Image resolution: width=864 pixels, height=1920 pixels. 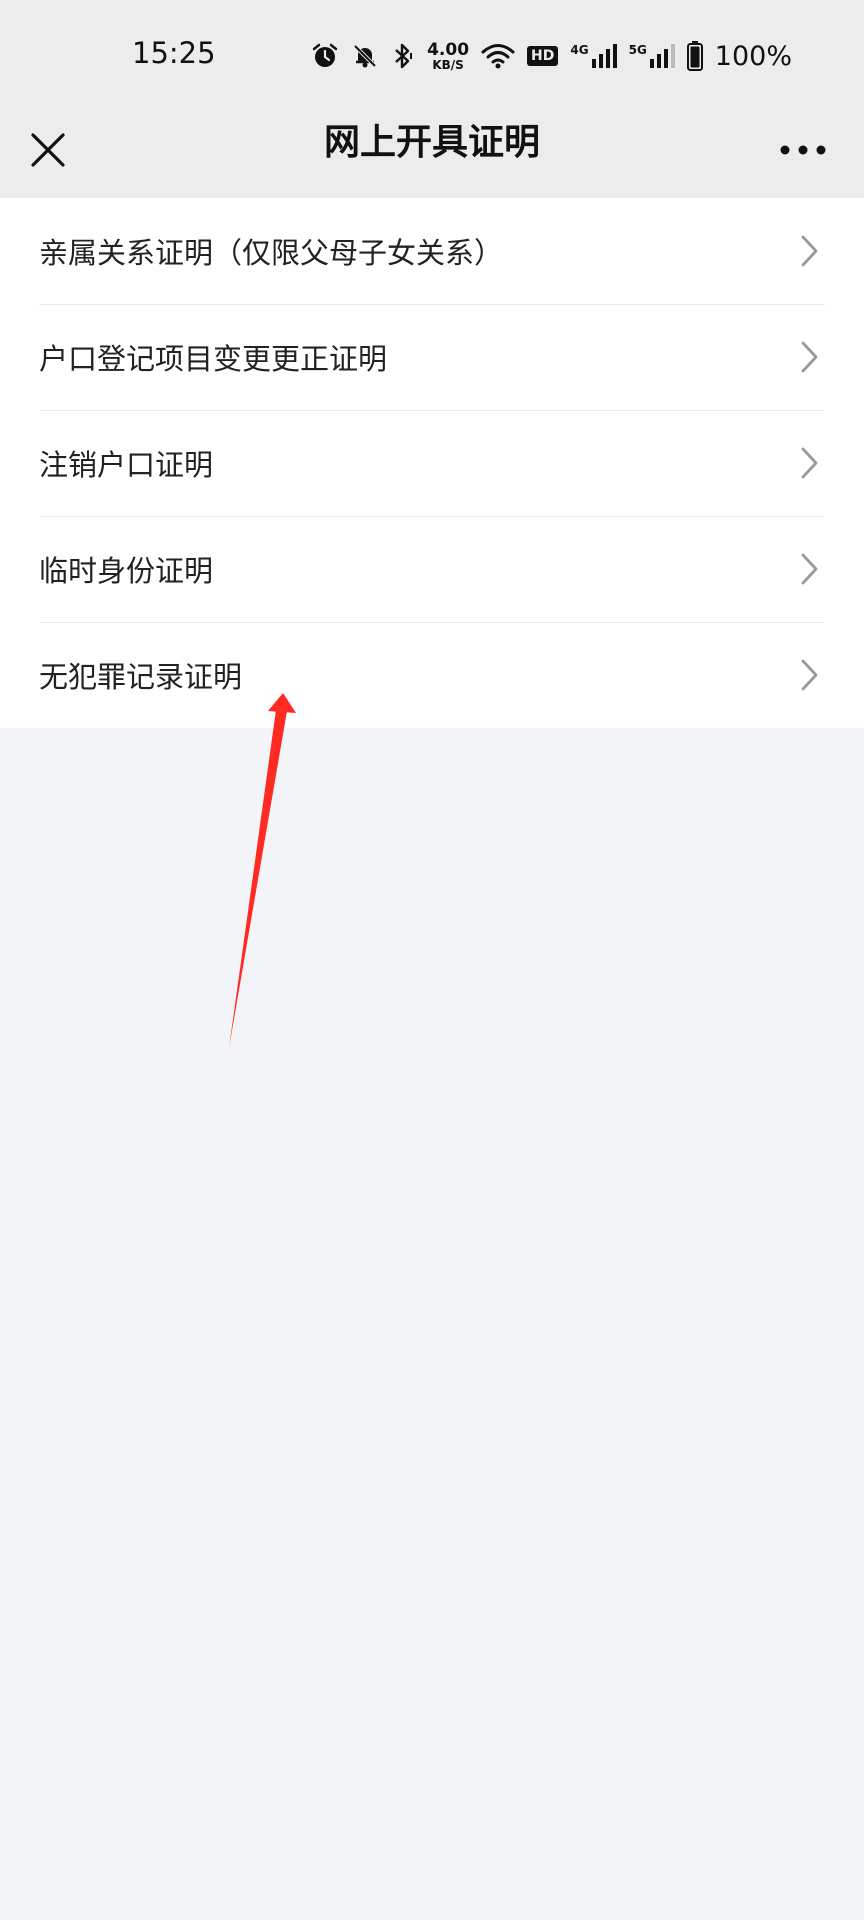 I want to click on network-speed: 4.00 KB/S, so click(x=448, y=55).